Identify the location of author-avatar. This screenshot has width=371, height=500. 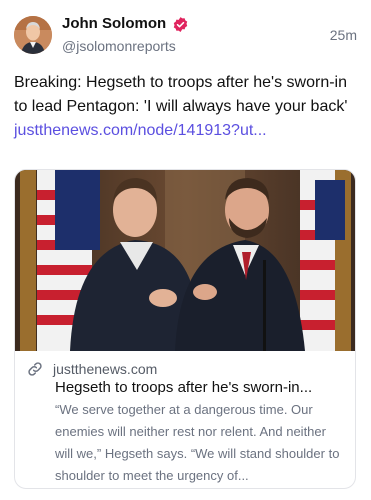
(33, 35).